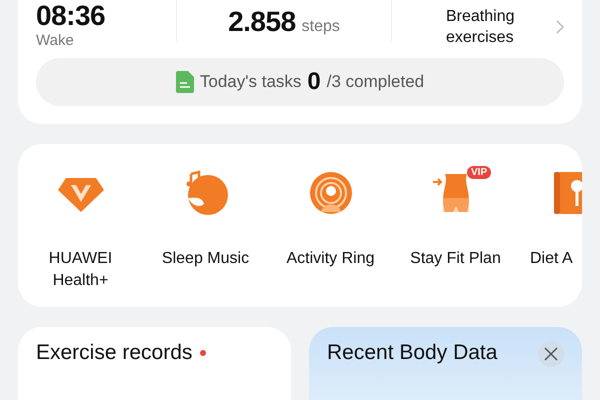 Image resolution: width=600 pixels, height=400 pixels. Describe the element at coordinates (479, 172) in the screenshot. I see `vip-badge: VIP` at that location.